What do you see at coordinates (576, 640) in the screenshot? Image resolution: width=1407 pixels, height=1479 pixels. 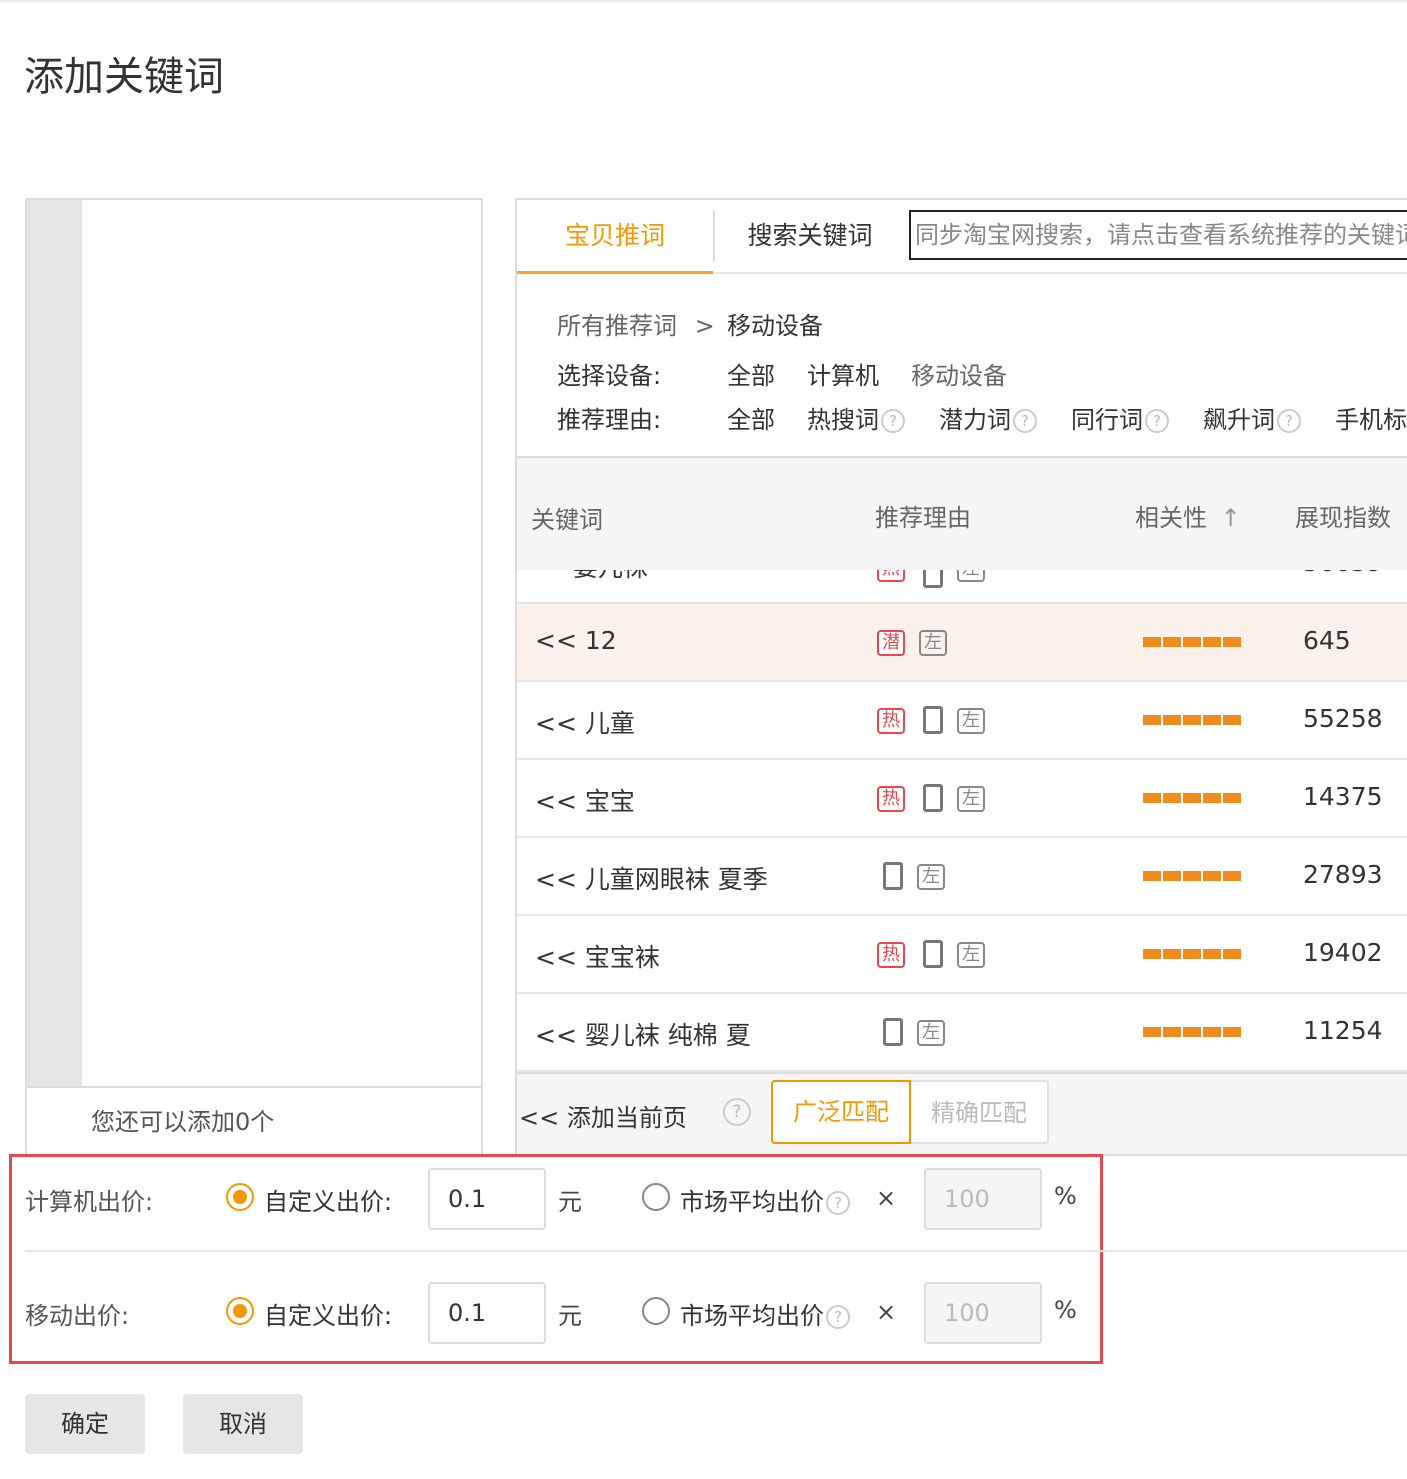 I see `keyword-cell: << 12` at bounding box center [576, 640].